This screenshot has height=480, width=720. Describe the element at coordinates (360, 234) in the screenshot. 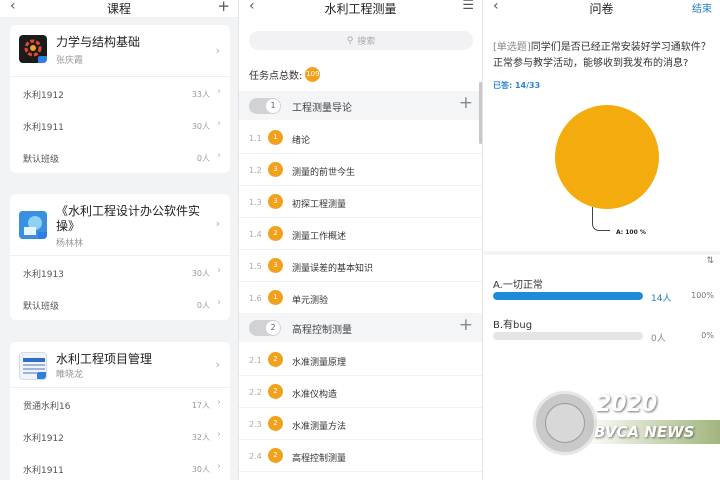

I see `lesson-row: 1.4 2 测量工作概述` at that location.